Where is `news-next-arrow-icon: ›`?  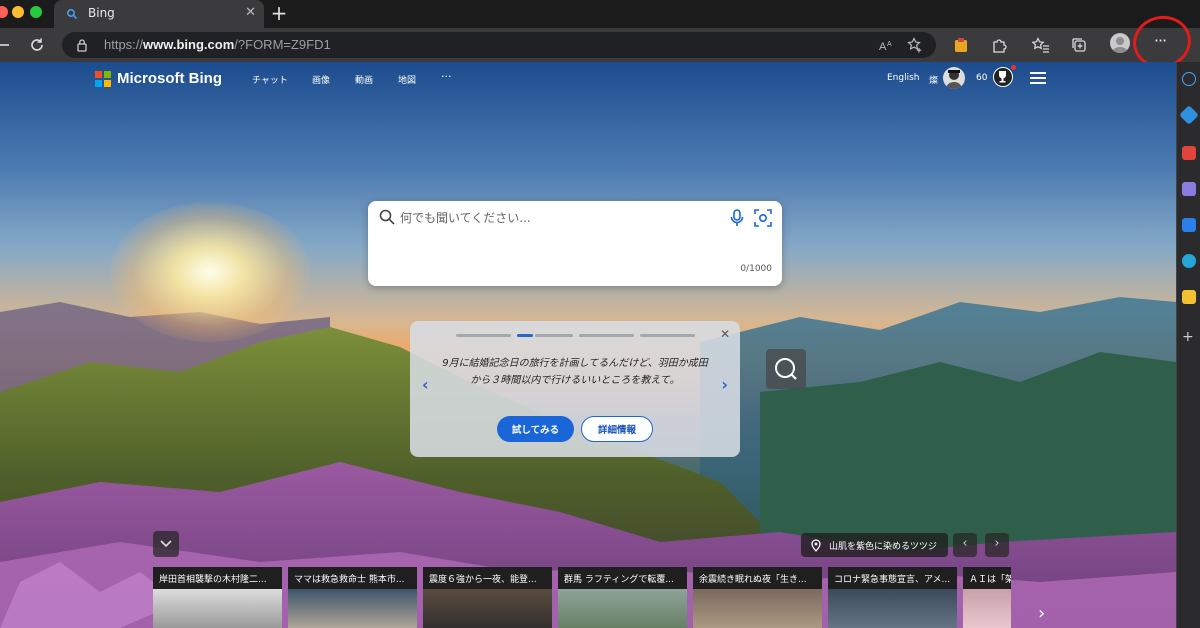
news-next-arrow-icon: › is located at coordinates (1041, 613).